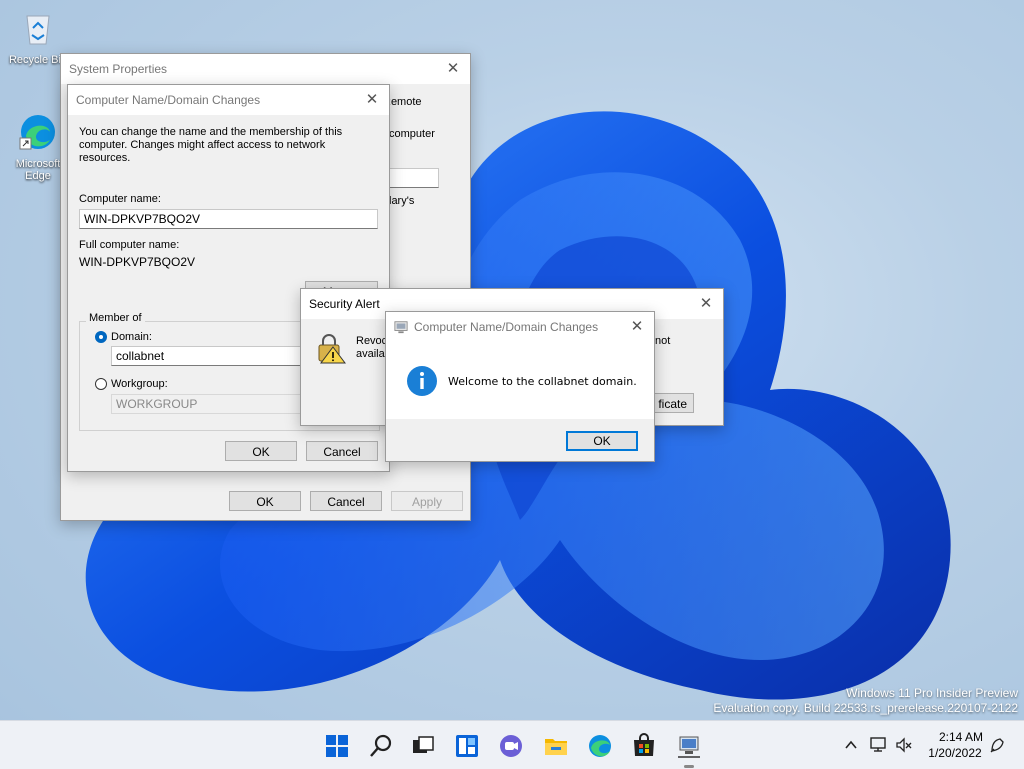 Image resolution: width=1024 pixels, height=769 pixels. Describe the element at coordinates (139, 384) in the screenshot. I see `workgroup-label: Workgroup:` at that location.